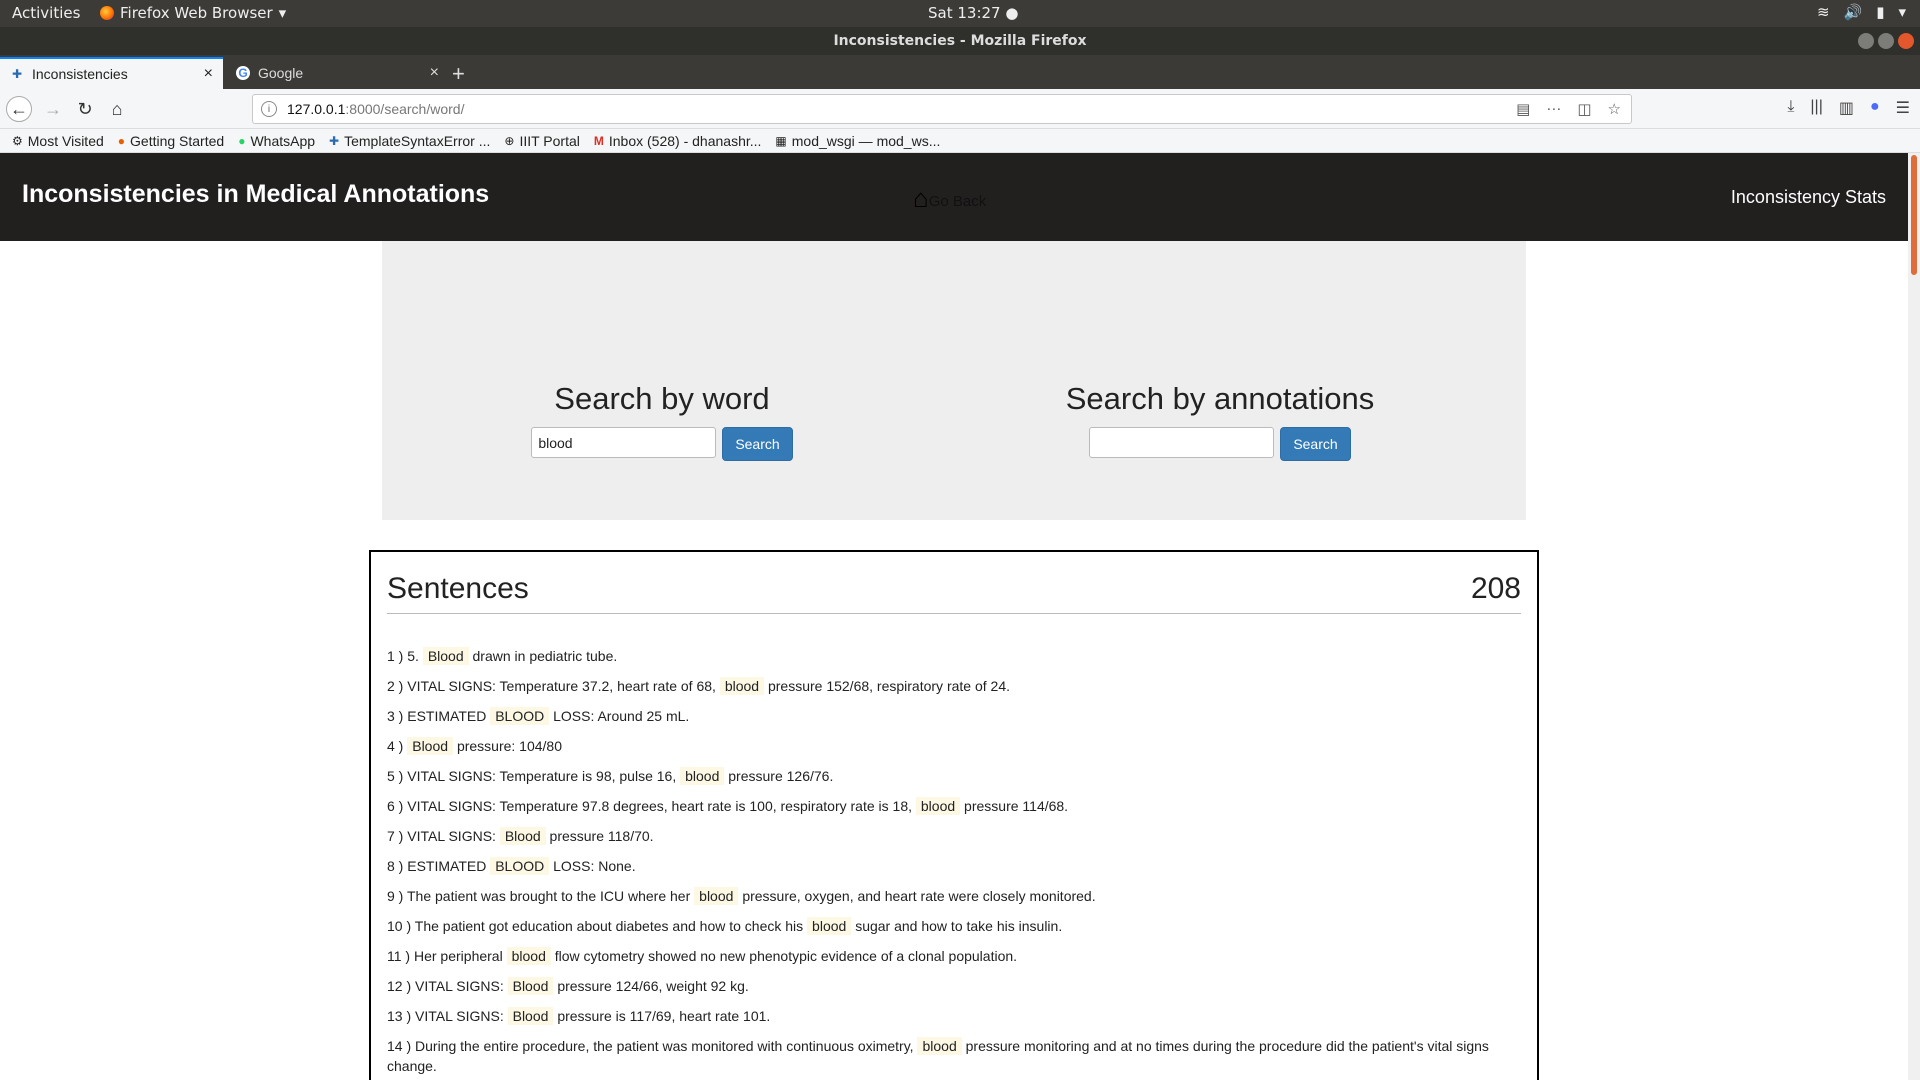 Image resolution: width=1920 pixels, height=1080 pixels. What do you see at coordinates (46, 13) in the screenshot?
I see `activities-button: Activities` at bounding box center [46, 13].